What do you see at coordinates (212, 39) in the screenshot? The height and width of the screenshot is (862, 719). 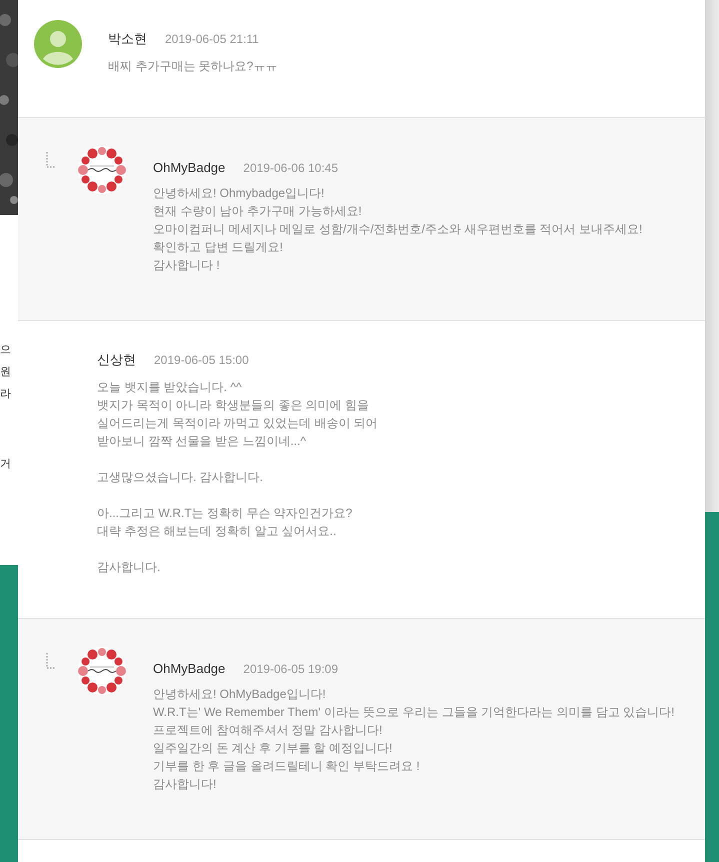 I see `comment-date: 2019-06-05 21:11` at bounding box center [212, 39].